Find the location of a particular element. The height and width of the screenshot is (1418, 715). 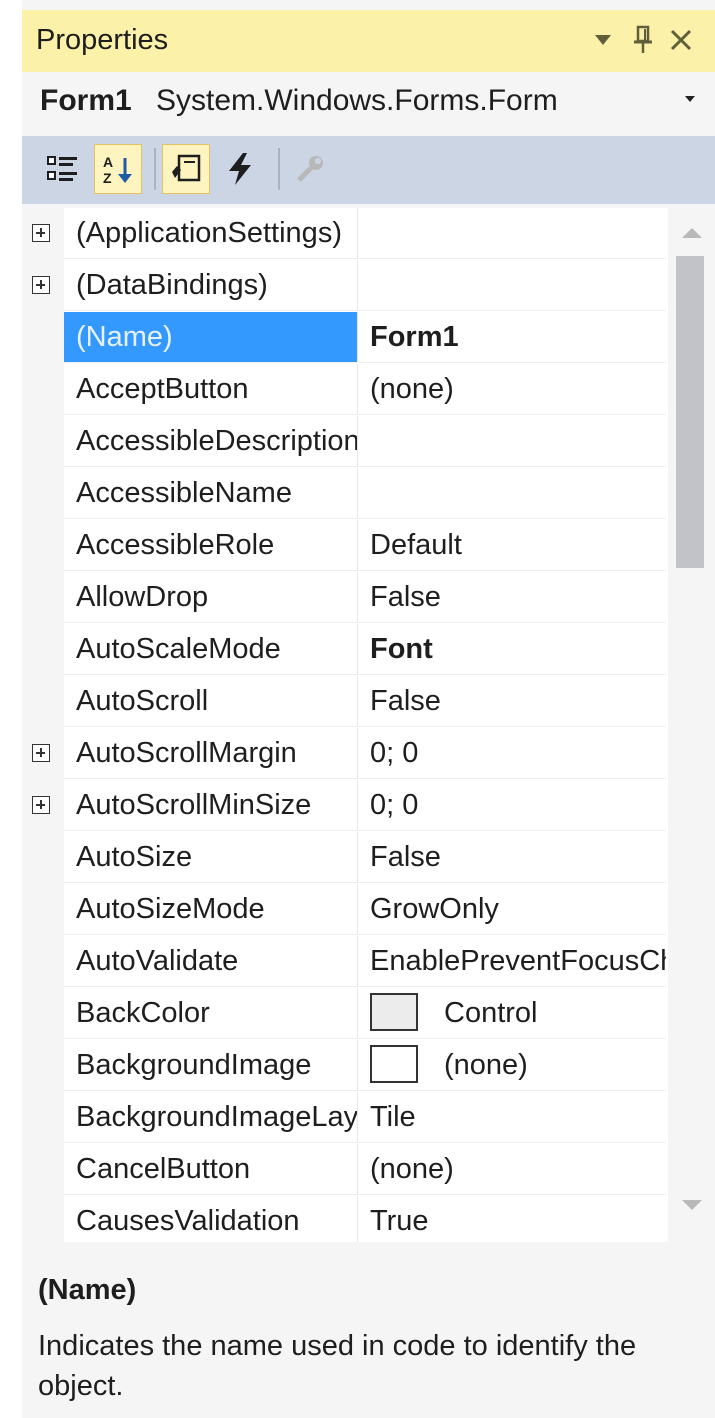

panel-title: Properties is located at coordinates (102, 40).